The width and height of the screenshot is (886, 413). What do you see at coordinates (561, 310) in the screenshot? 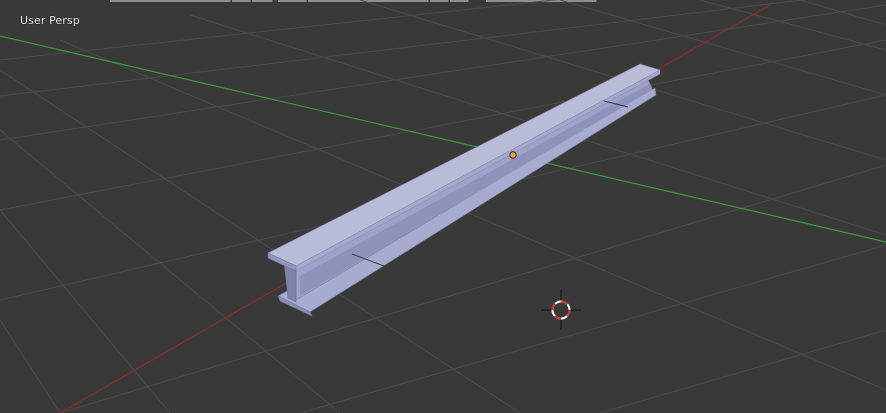
I see `3d-cursor-icon` at bounding box center [561, 310].